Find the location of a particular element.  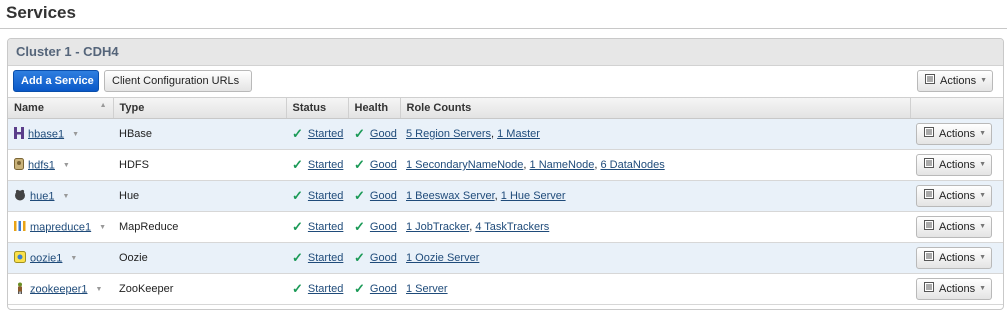

client-config-urls-button: Client Configuration URLs is located at coordinates (178, 81).